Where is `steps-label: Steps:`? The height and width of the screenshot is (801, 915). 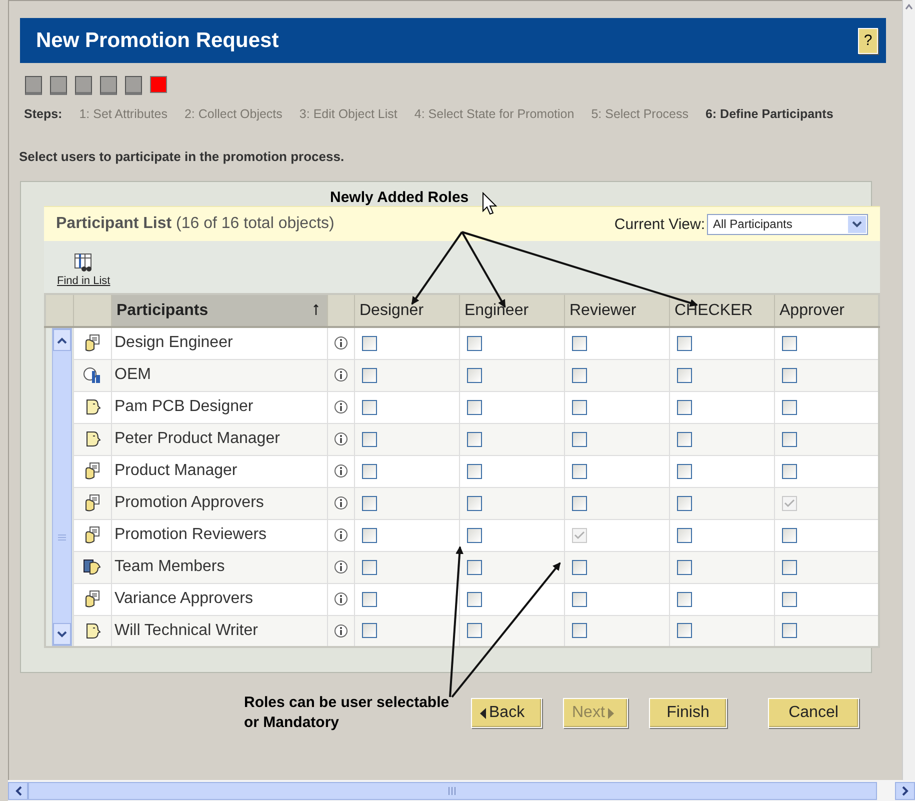
steps-label: Steps: is located at coordinates (43, 114).